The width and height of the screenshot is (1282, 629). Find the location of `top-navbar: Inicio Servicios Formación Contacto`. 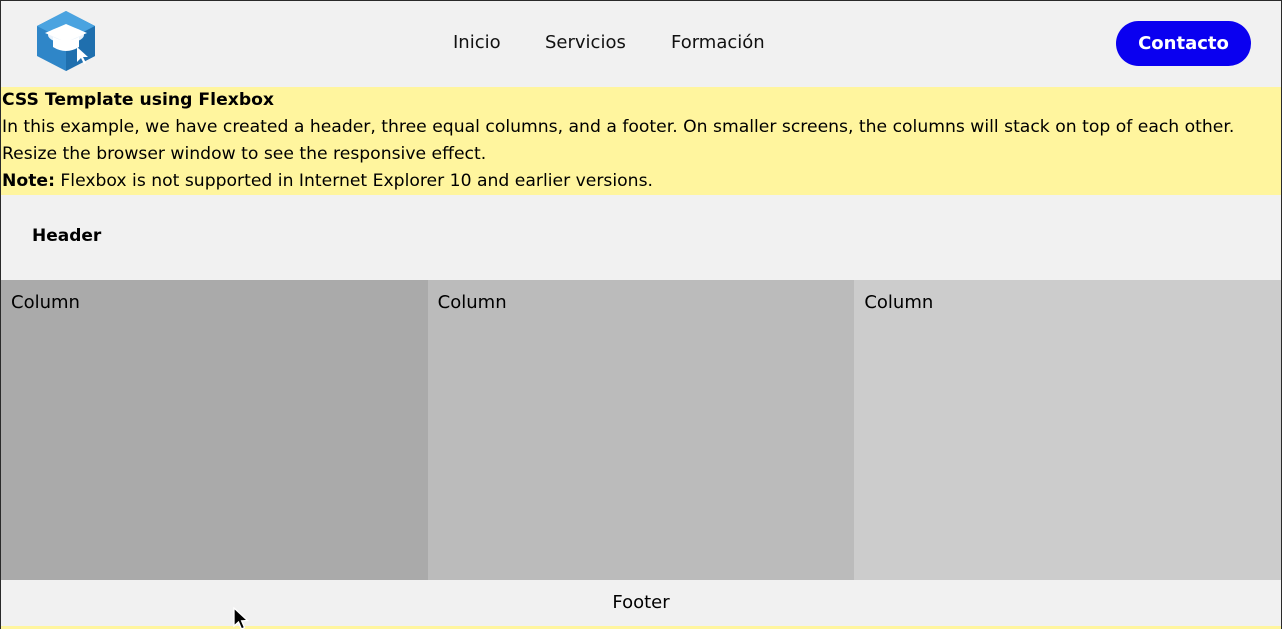

top-navbar: Inicio Servicios Formación Contacto is located at coordinates (641, 44).